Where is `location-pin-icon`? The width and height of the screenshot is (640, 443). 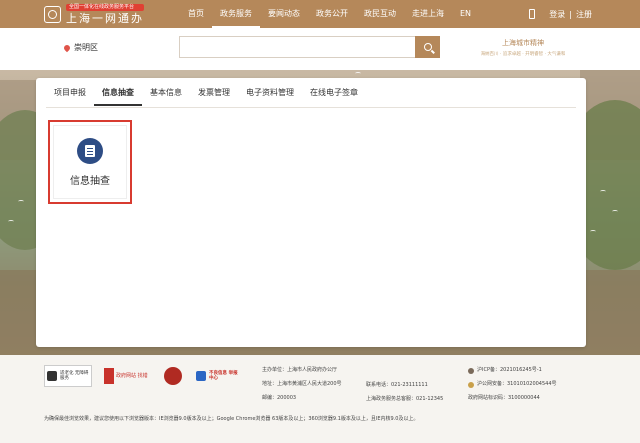 location-pin-icon is located at coordinates (67, 47).